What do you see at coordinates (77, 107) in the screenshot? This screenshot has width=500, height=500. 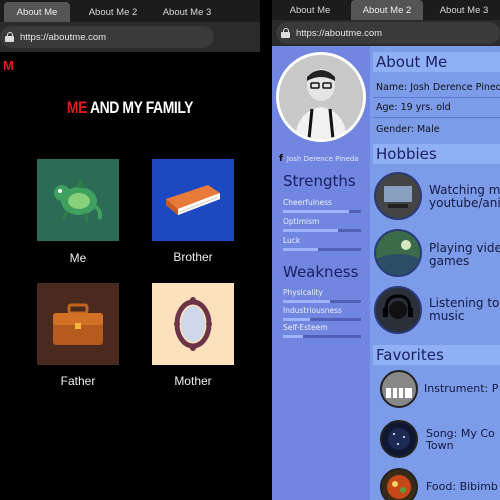 I see `page-title-highlight: ME` at bounding box center [77, 107].